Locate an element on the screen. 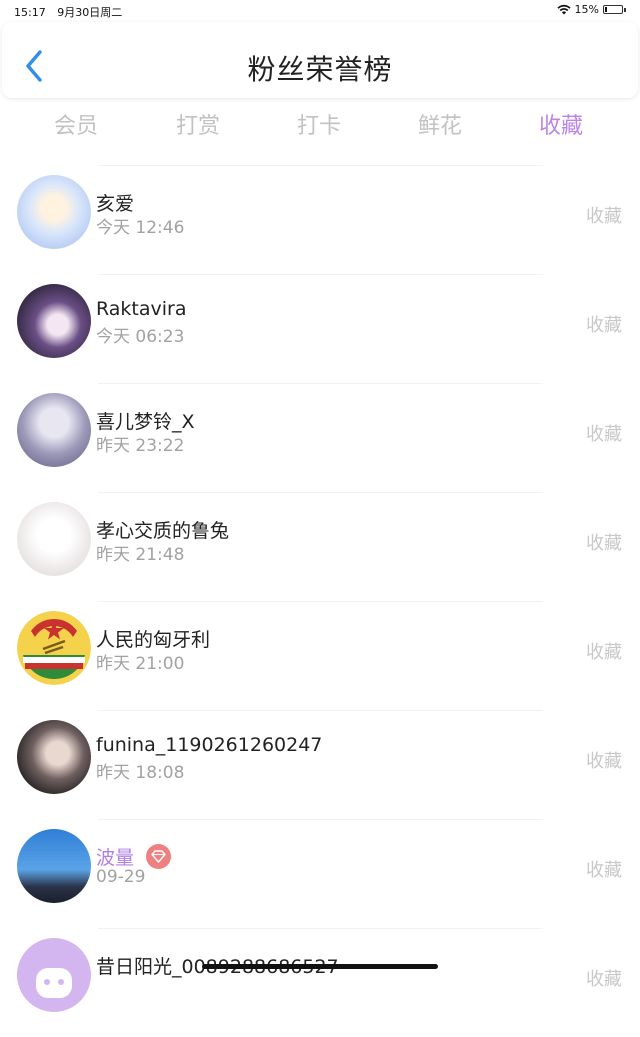 This screenshot has height=1037, width=640. fan-time: 昨天 21:00 is located at coordinates (140, 664).